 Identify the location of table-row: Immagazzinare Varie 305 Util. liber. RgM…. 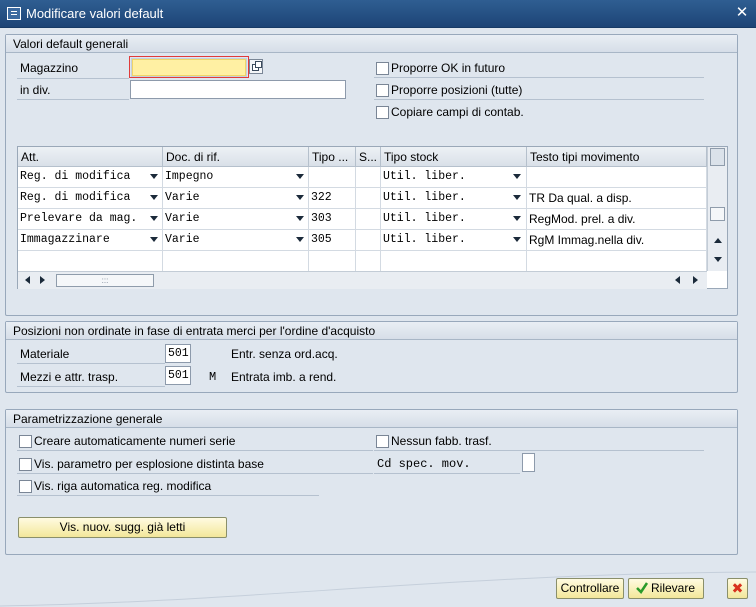
(362, 240).